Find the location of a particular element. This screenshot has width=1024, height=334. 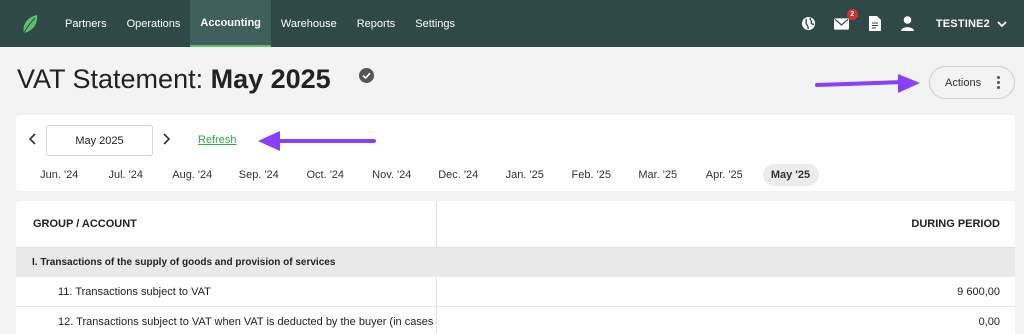

nav-item-settings: Settings is located at coordinates (435, 23).